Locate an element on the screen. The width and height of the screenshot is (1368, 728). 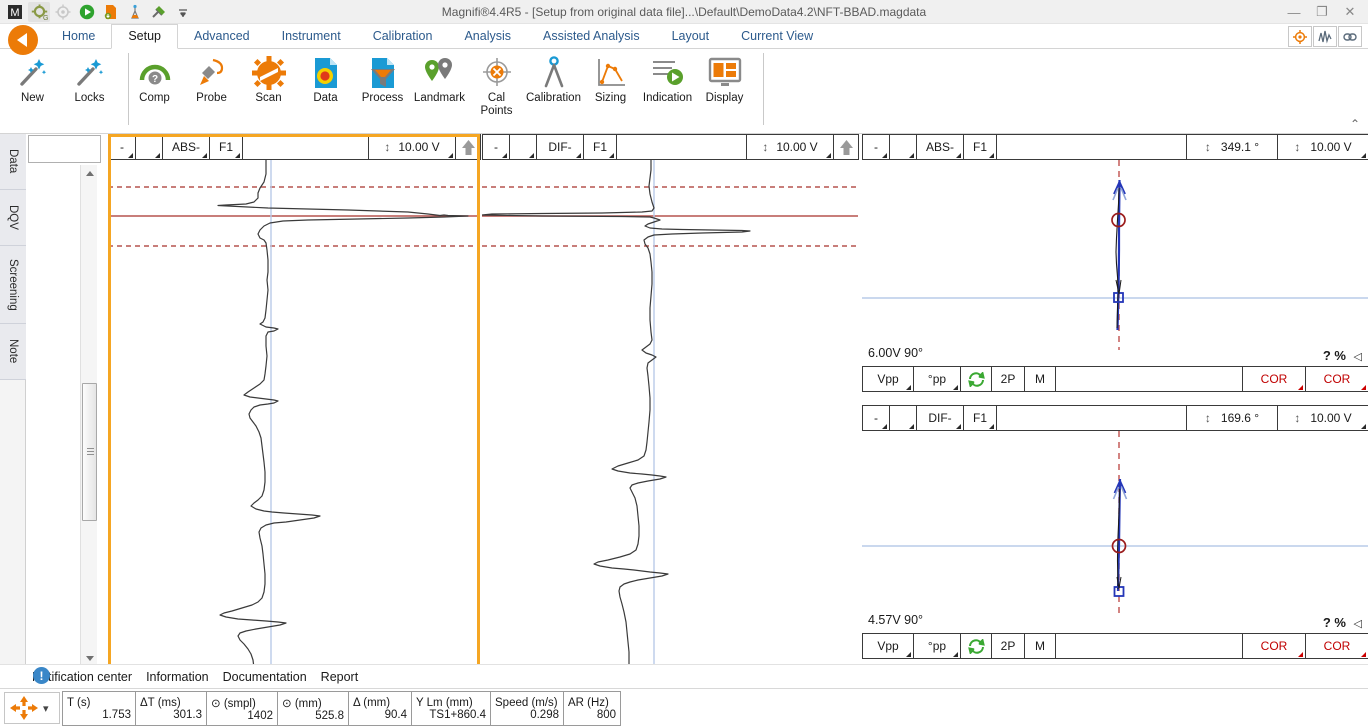
settings-gear-icon: G is located at coordinates (39, 12).